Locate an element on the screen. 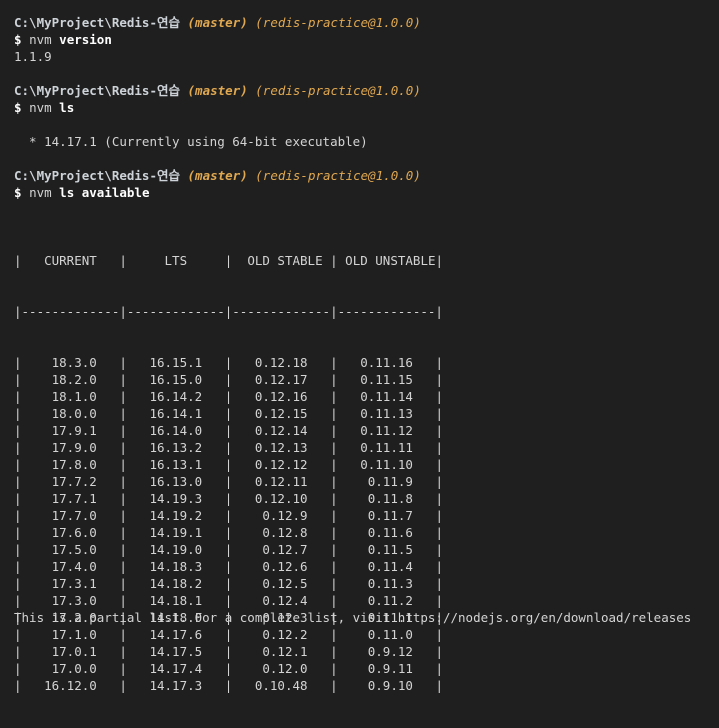 This screenshot has height=728, width=719. cell-current: 17.7.1 is located at coordinates (70, 498).